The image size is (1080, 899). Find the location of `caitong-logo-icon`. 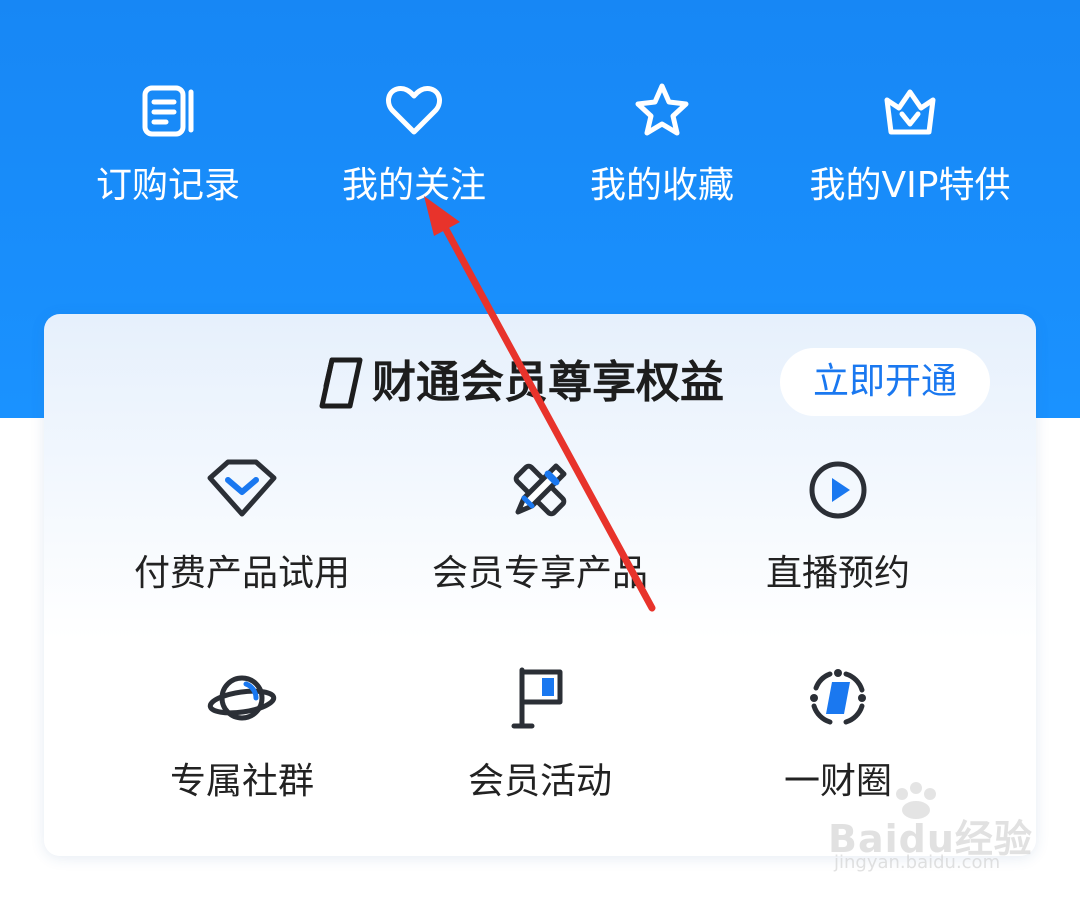

caitong-logo-icon is located at coordinates (341, 383).